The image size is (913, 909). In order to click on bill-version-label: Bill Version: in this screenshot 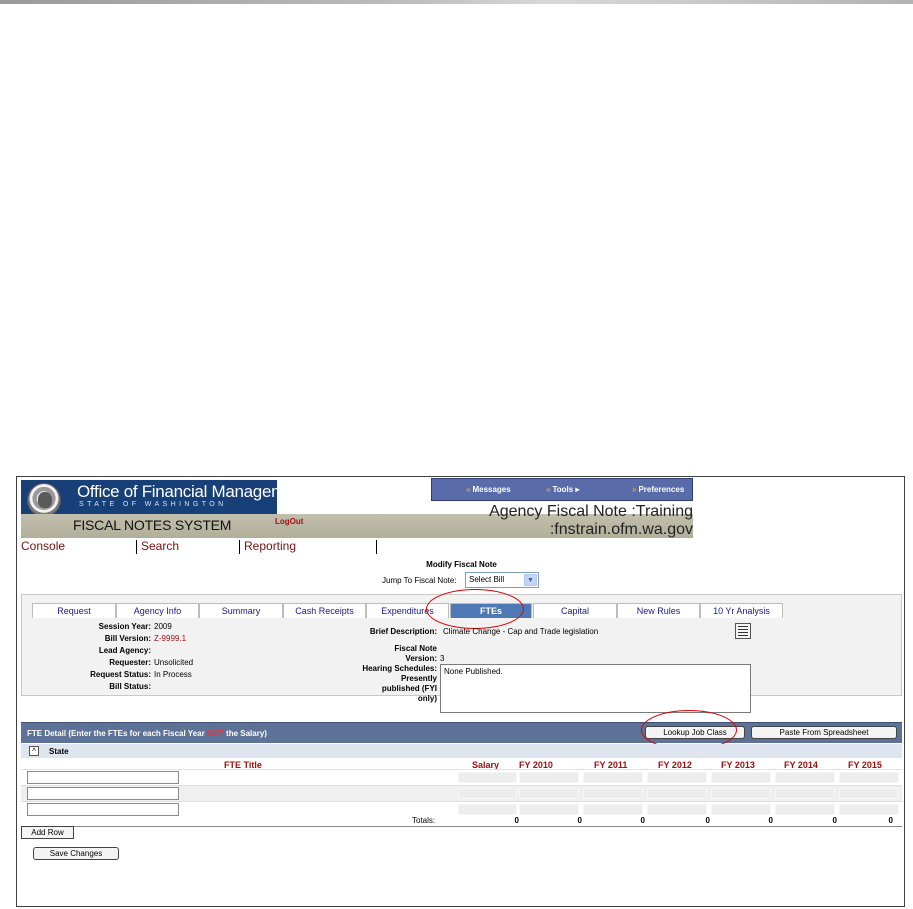, I will do `click(127, 638)`.